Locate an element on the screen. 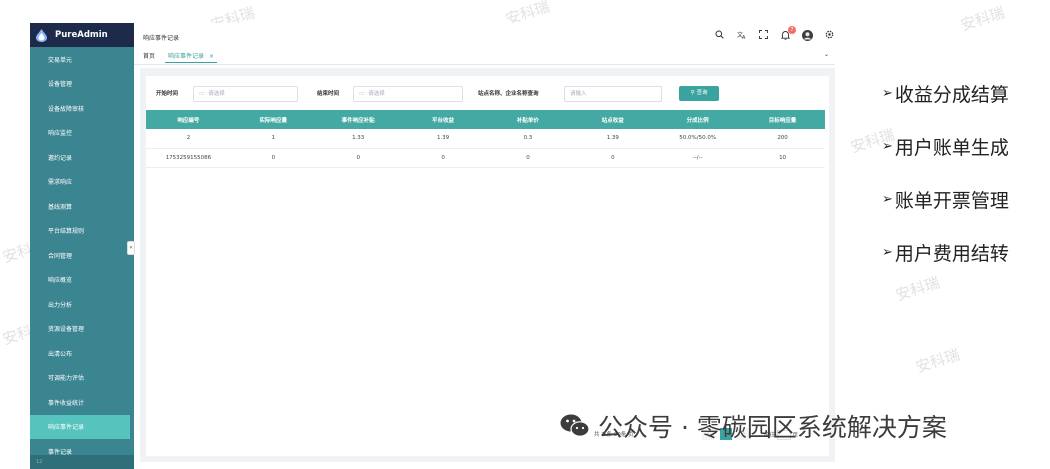 This screenshot has width=1050, height=469. site-search-placeholder: 请输入 is located at coordinates (578, 94).